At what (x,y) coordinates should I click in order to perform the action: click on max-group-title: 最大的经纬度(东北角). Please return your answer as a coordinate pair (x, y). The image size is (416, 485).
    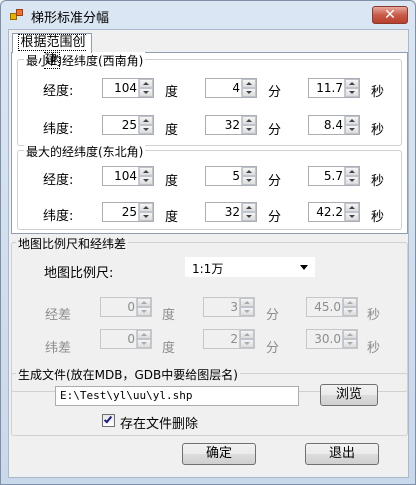
    Looking at the image, I should click on (85, 151).